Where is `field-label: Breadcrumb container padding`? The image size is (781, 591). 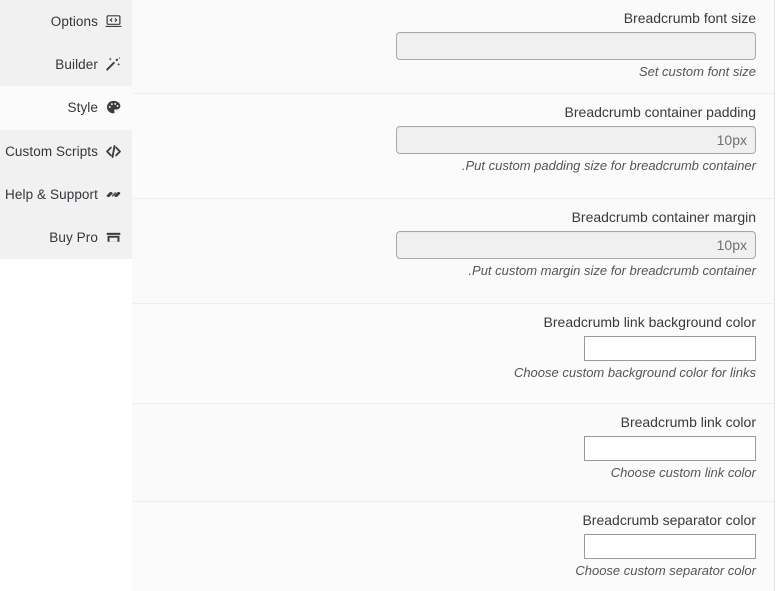 field-label: Breadcrumb container padding is located at coordinates (660, 112).